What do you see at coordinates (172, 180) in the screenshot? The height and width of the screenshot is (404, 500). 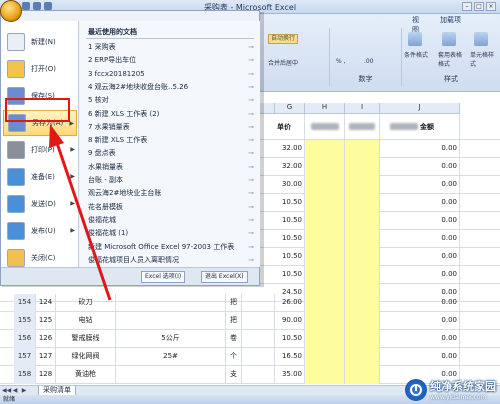 I see `recent-document-item: 台账 - 副本 ⊸` at bounding box center [172, 180].